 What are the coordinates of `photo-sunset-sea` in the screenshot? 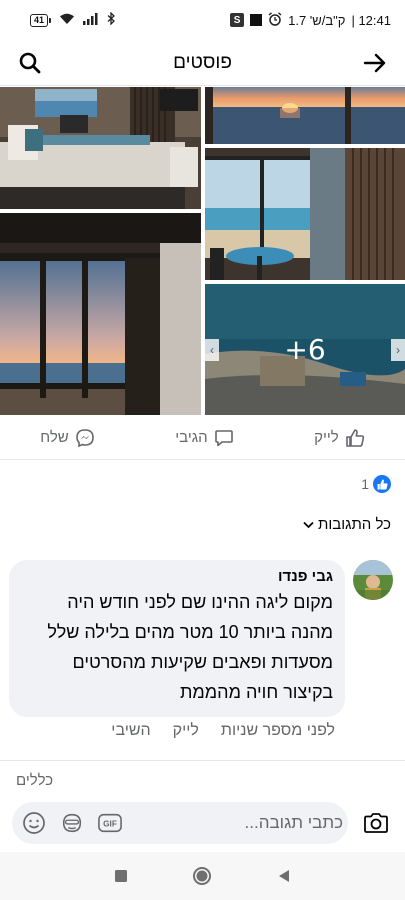 It's located at (305, 115).